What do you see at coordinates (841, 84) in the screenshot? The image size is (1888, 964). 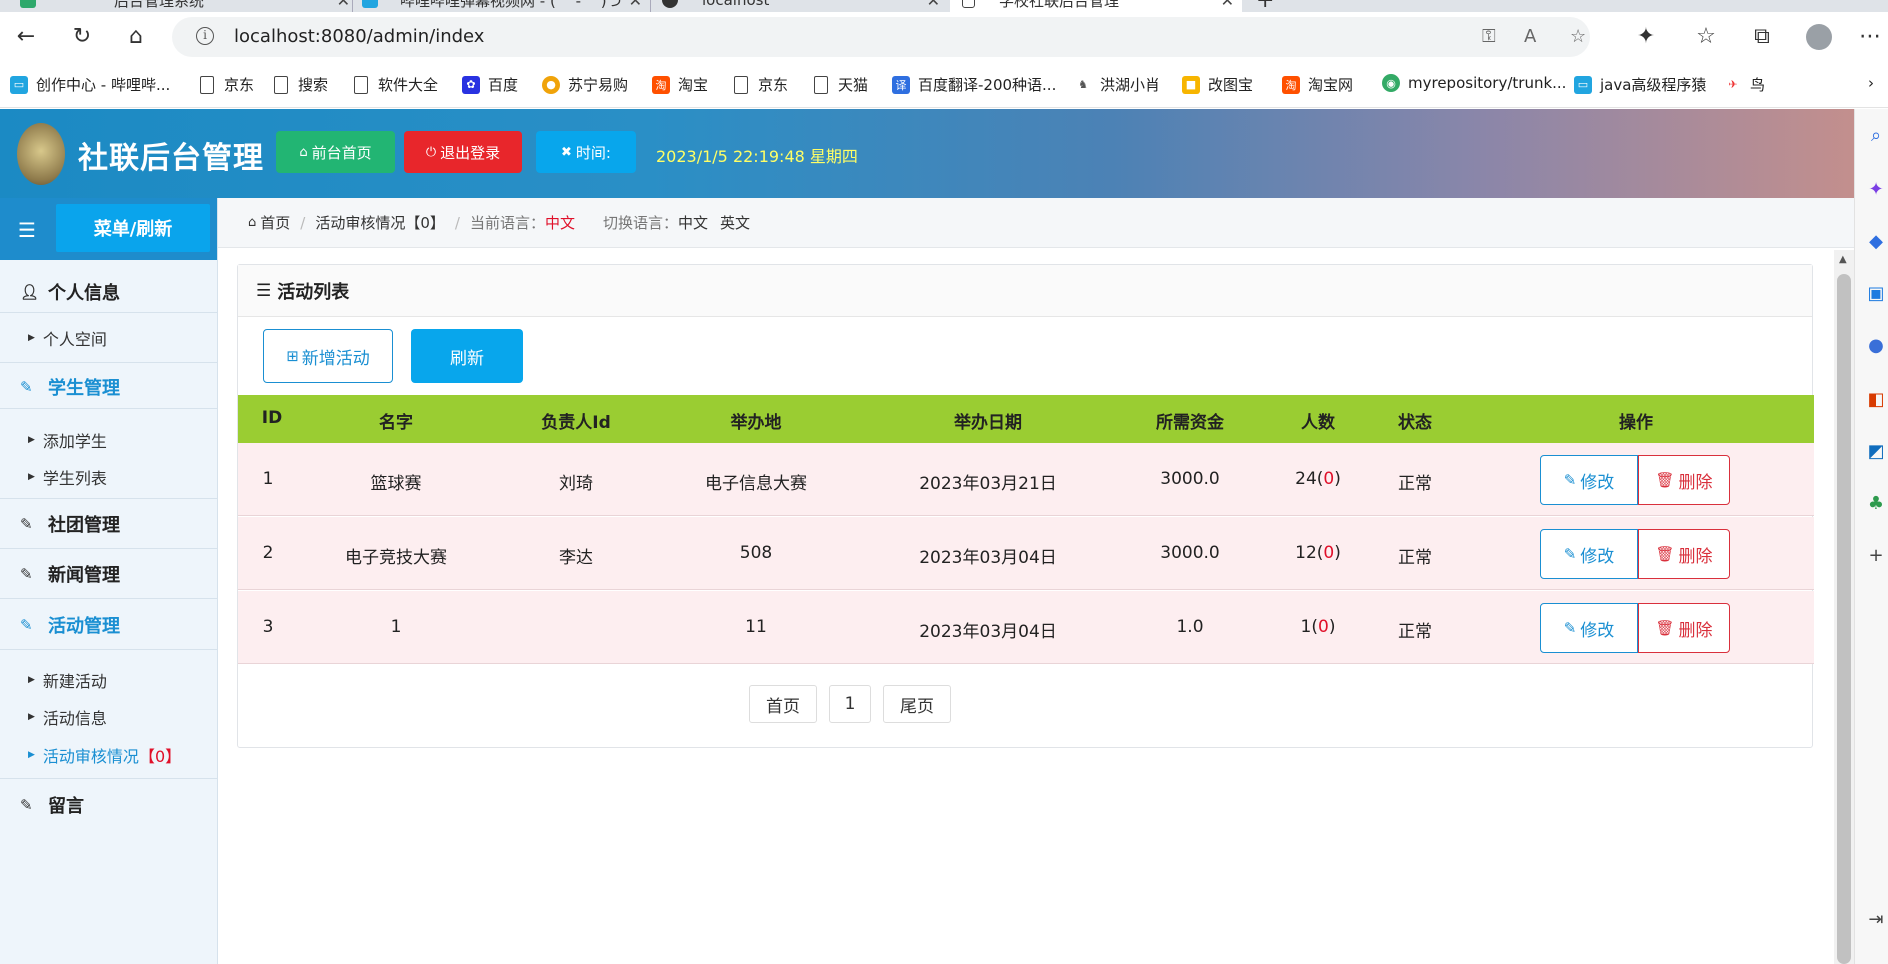 I see `bookmark: 天猫` at bounding box center [841, 84].